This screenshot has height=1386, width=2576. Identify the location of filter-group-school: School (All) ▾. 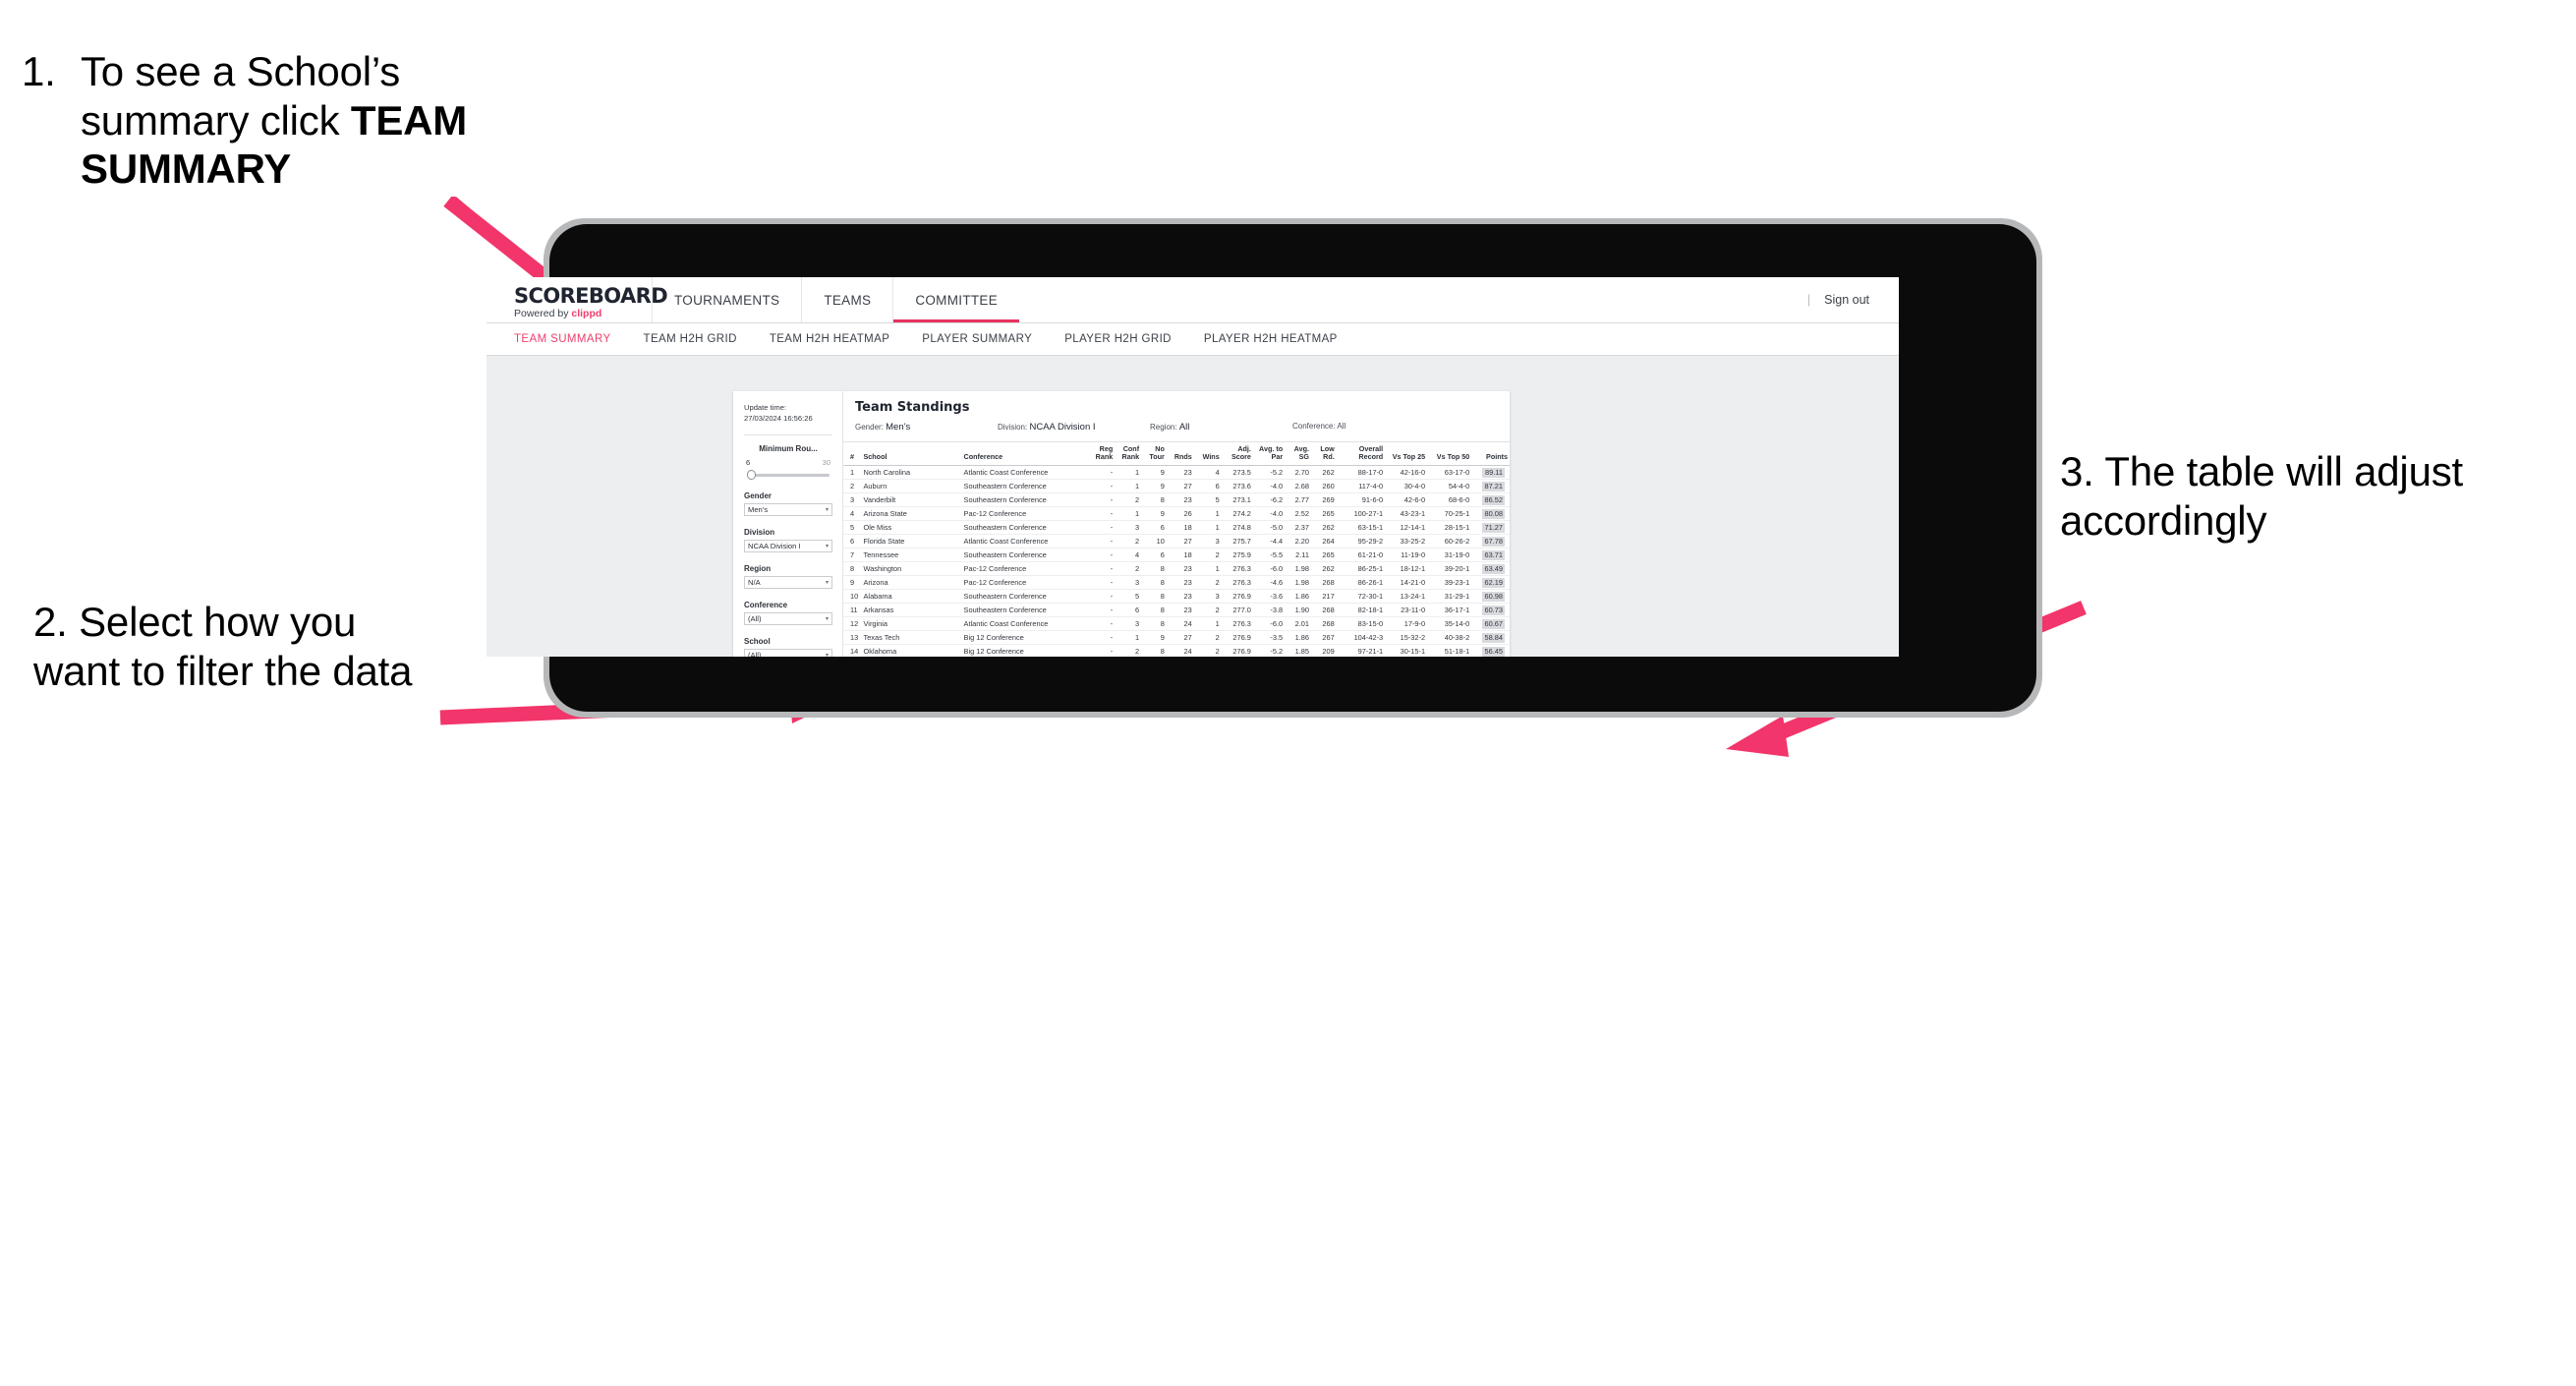
(788, 647).